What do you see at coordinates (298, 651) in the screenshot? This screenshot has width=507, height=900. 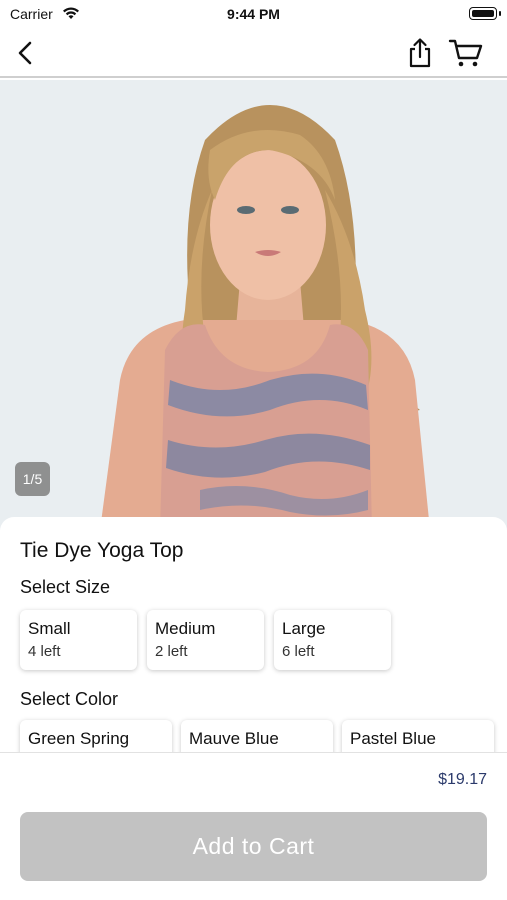 I see `size-stock: 6 left` at bounding box center [298, 651].